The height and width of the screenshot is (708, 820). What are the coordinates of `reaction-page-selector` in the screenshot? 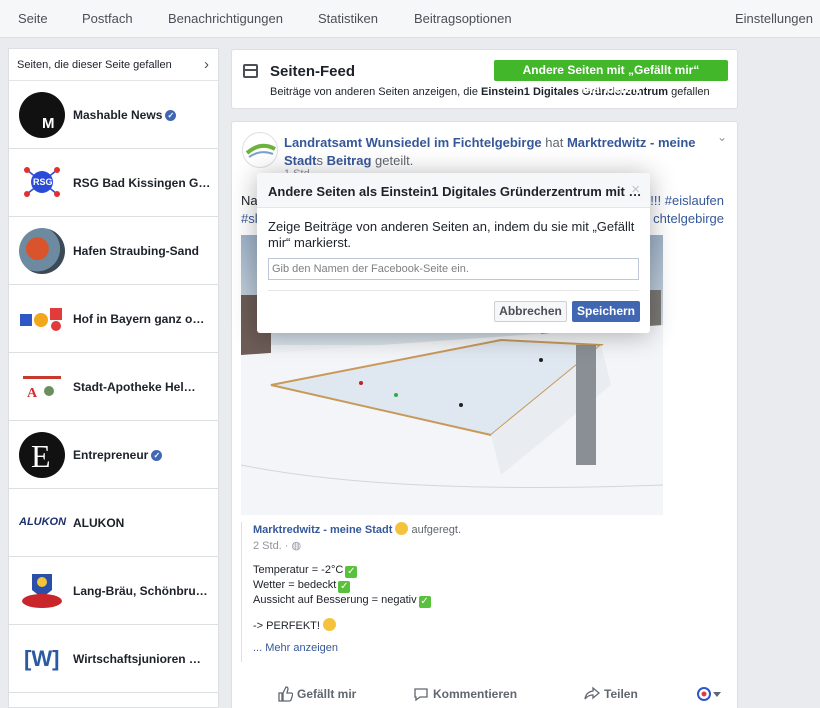 It's located at (712, 694).